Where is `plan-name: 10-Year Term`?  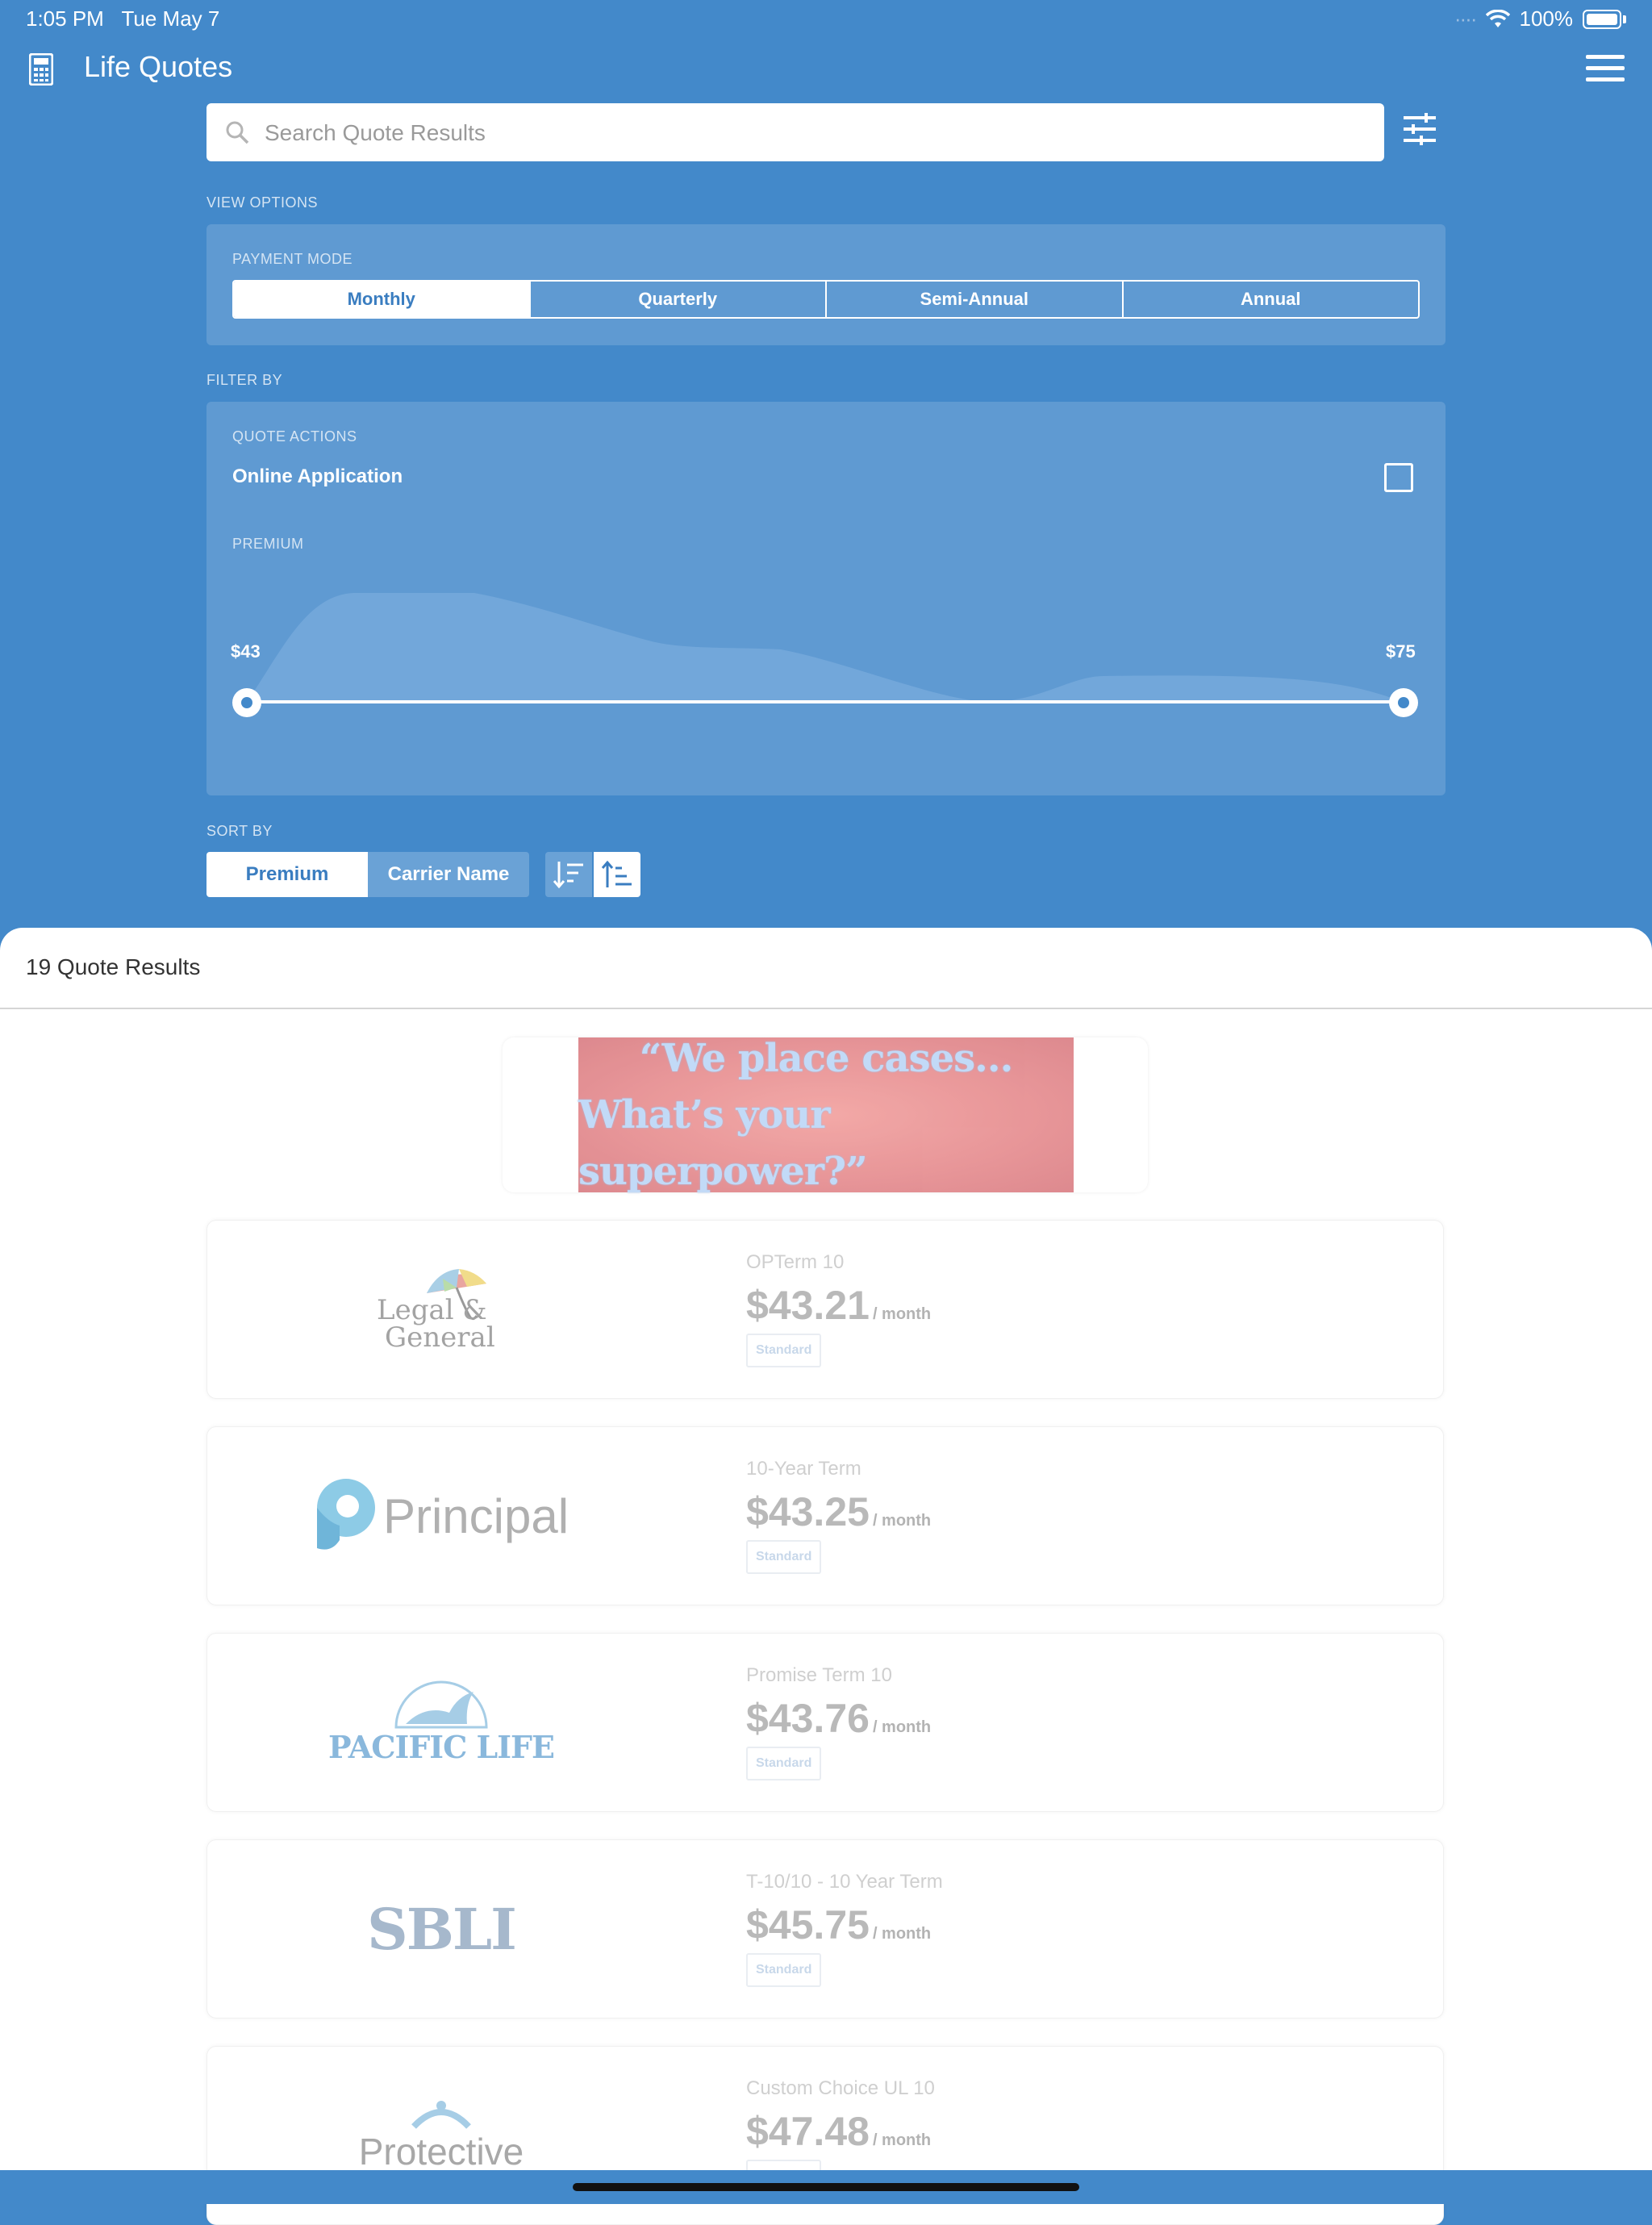
plan-name: 10-Year Term is located at coordinates (803, 1469).